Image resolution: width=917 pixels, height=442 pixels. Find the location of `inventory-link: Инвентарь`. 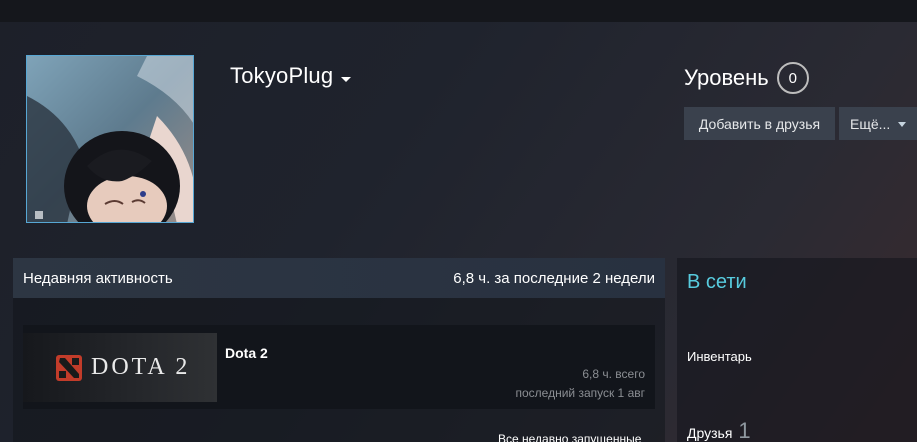

inventory-link: Инвентарь is located at coordinates (719, 356).